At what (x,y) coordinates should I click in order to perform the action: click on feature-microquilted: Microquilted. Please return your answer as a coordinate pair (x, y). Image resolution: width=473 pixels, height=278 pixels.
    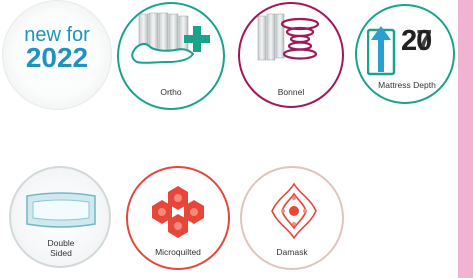
    Looking at the image, I should click on (178, 218).